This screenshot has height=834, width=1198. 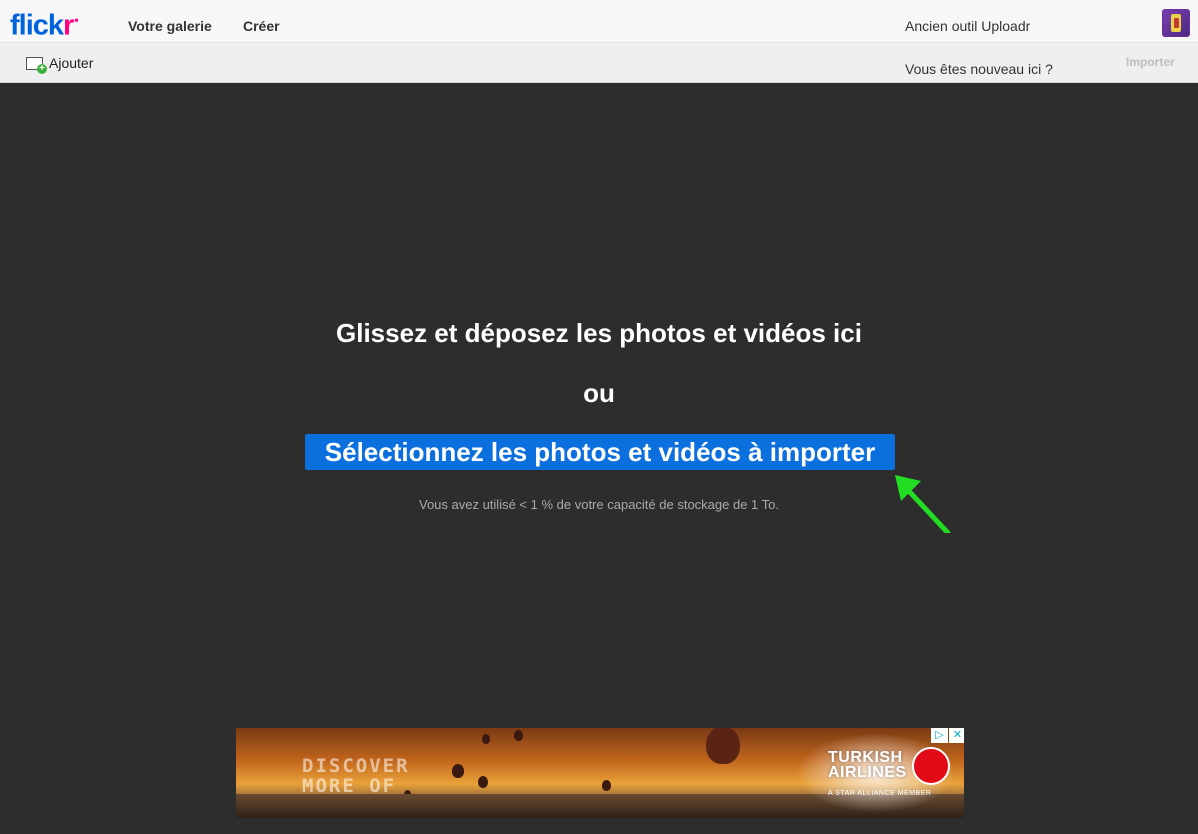 I want to click on flickr-logo: flickr•, so click(x=44, y=23).